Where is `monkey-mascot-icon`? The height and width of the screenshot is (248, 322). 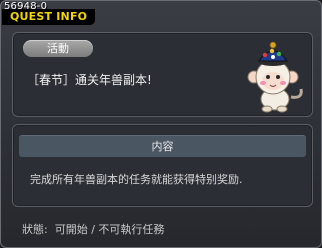
monkey-mascot-icon is located at coordinates (275, 77).